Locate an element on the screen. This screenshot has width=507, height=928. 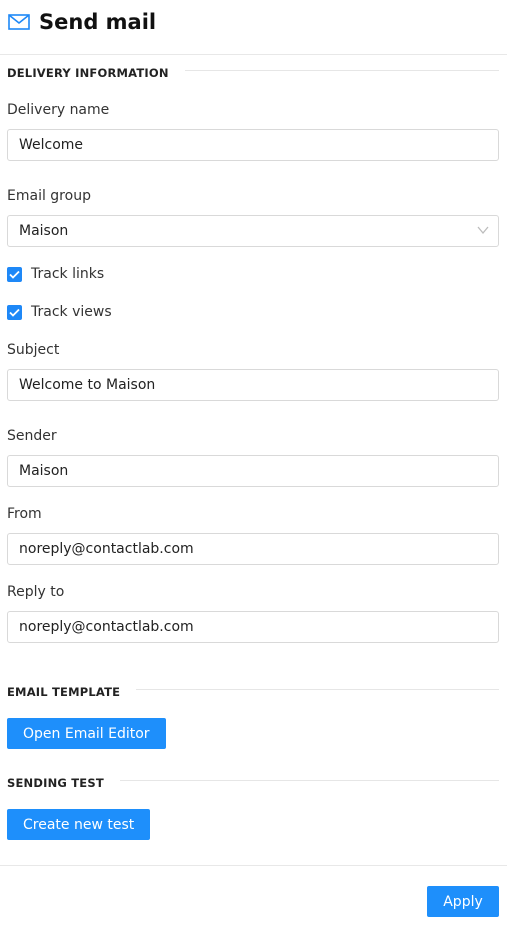
email-group-value: Maison is located at coordinates (253, 231).